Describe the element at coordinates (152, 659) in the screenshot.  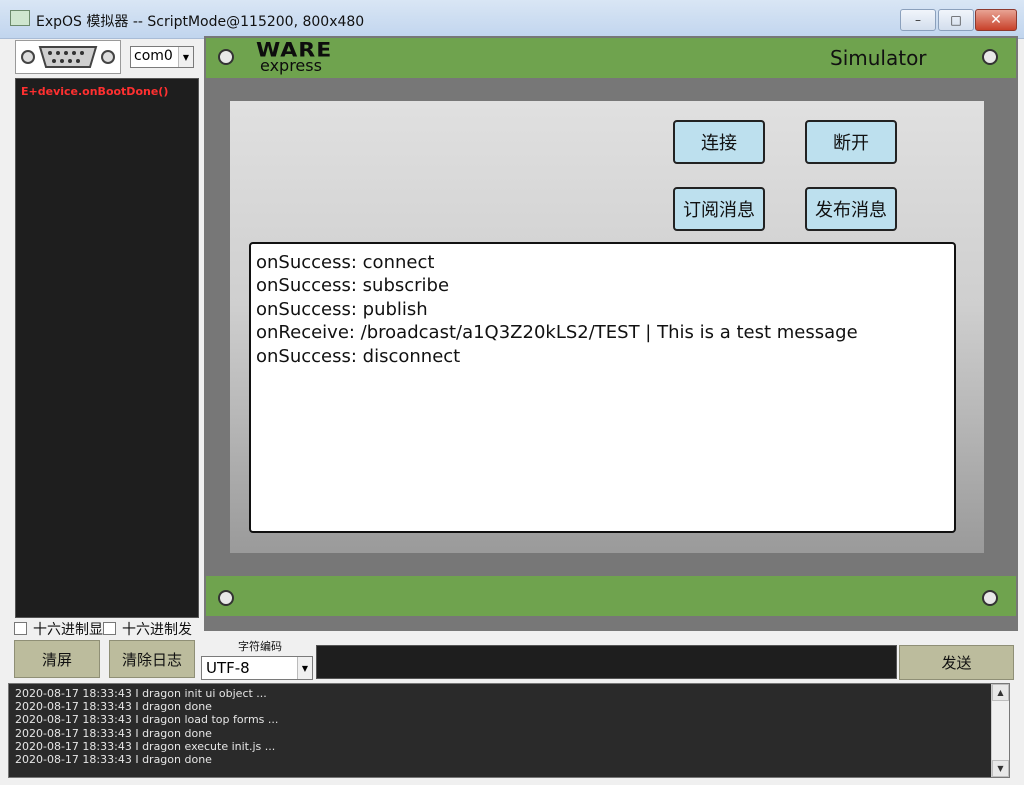
I see `clear-log-button: 清除日志` at that location.